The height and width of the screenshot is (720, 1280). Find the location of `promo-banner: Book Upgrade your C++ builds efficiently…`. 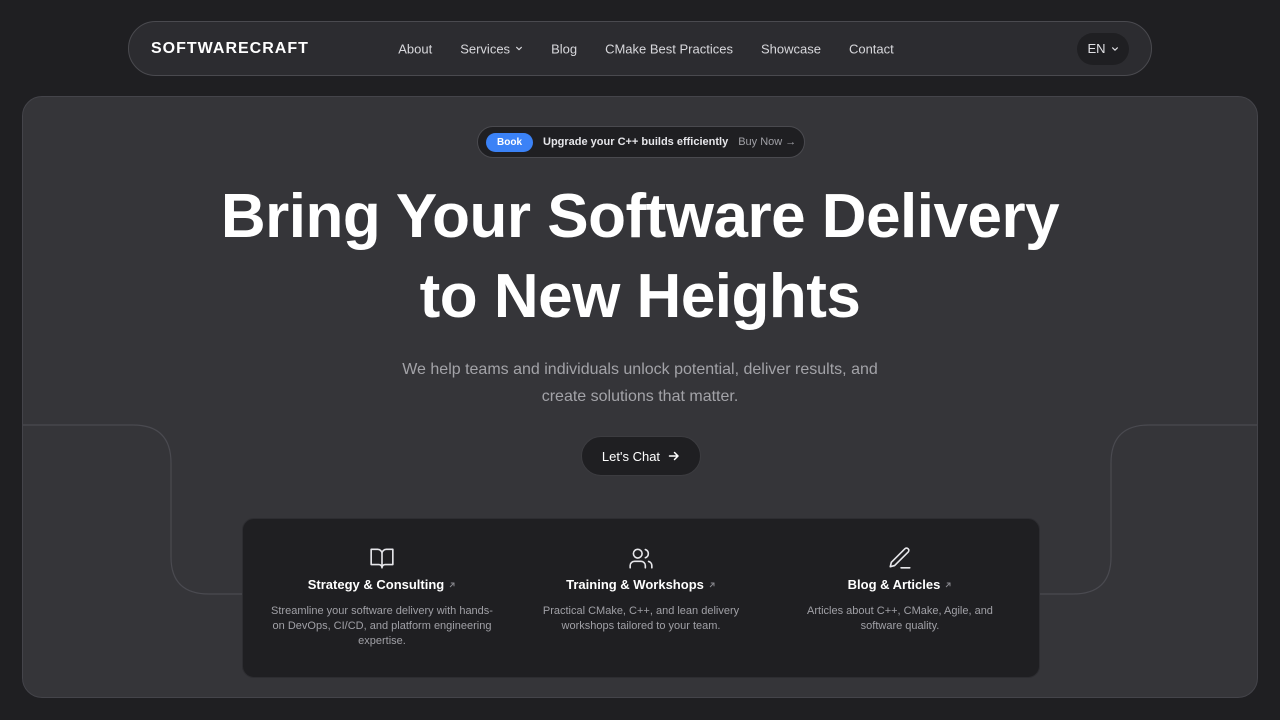

promo-banner: Book Upgrade your C++ builds efficiently… is located at coordinates (641, 142).